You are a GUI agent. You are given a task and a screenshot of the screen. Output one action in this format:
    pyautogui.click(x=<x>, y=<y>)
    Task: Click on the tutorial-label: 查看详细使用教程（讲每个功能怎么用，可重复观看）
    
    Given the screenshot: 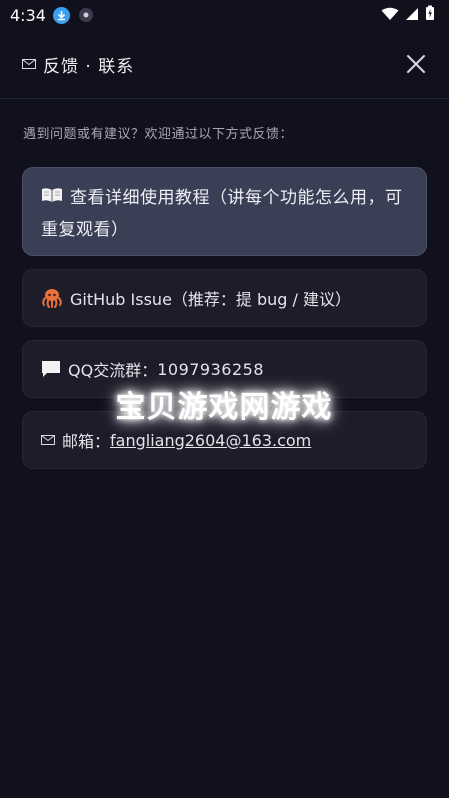 What is the action you would take?
    pyautogui.click(x=222, y=214)
    